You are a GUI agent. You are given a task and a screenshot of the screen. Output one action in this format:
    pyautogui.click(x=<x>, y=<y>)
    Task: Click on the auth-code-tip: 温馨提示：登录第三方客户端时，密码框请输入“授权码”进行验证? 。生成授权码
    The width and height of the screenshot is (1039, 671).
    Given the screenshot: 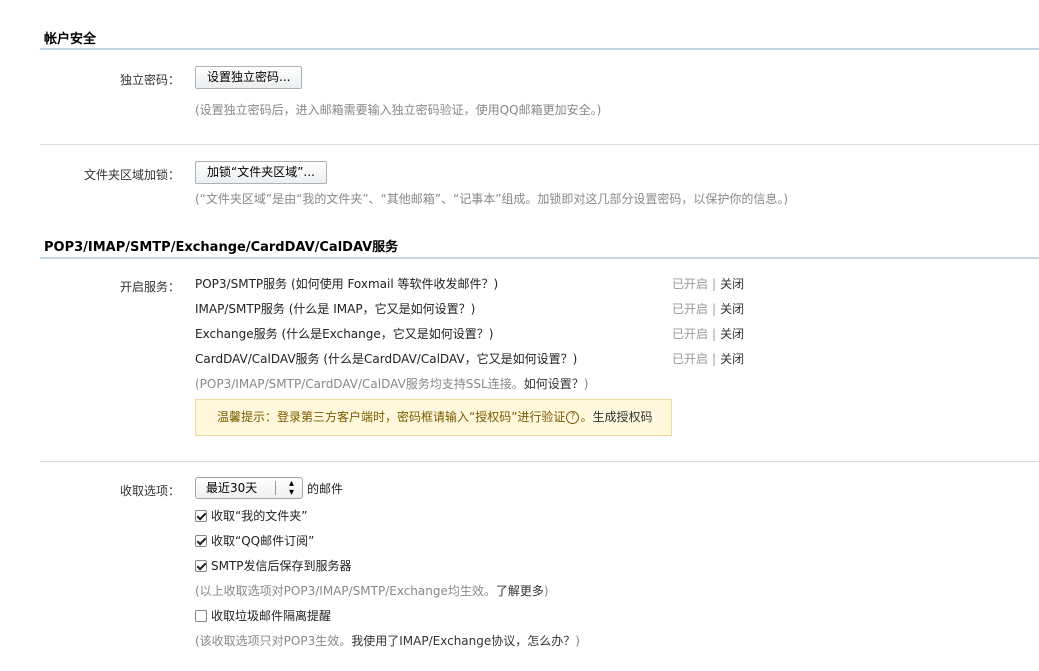 What is the action you would take?
    pyautogui.click(x=433, y=417)
    